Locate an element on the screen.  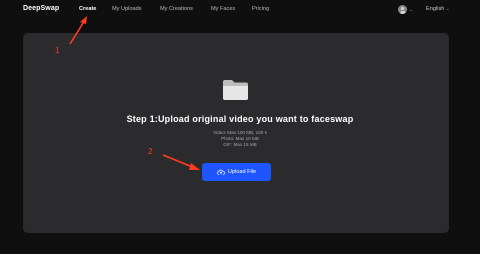
language-label: English is located at coordinates (435, 9).